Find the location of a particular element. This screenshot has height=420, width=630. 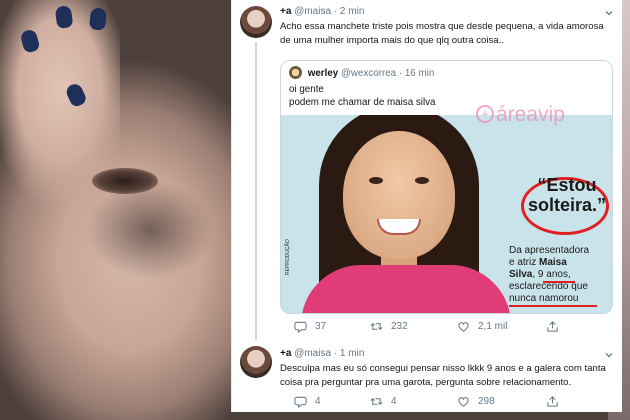

caption-text: e atriz is located at coordinates (524, 262).